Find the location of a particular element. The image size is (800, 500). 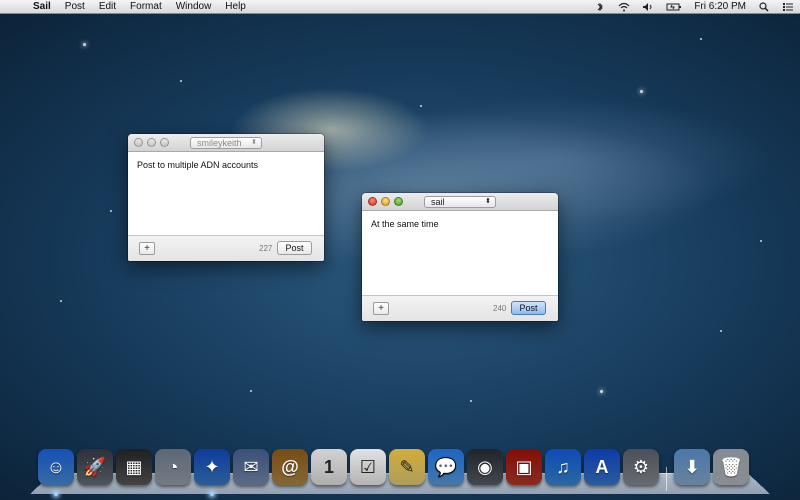

app-store-icon: A is located at coordinates (602, 467).